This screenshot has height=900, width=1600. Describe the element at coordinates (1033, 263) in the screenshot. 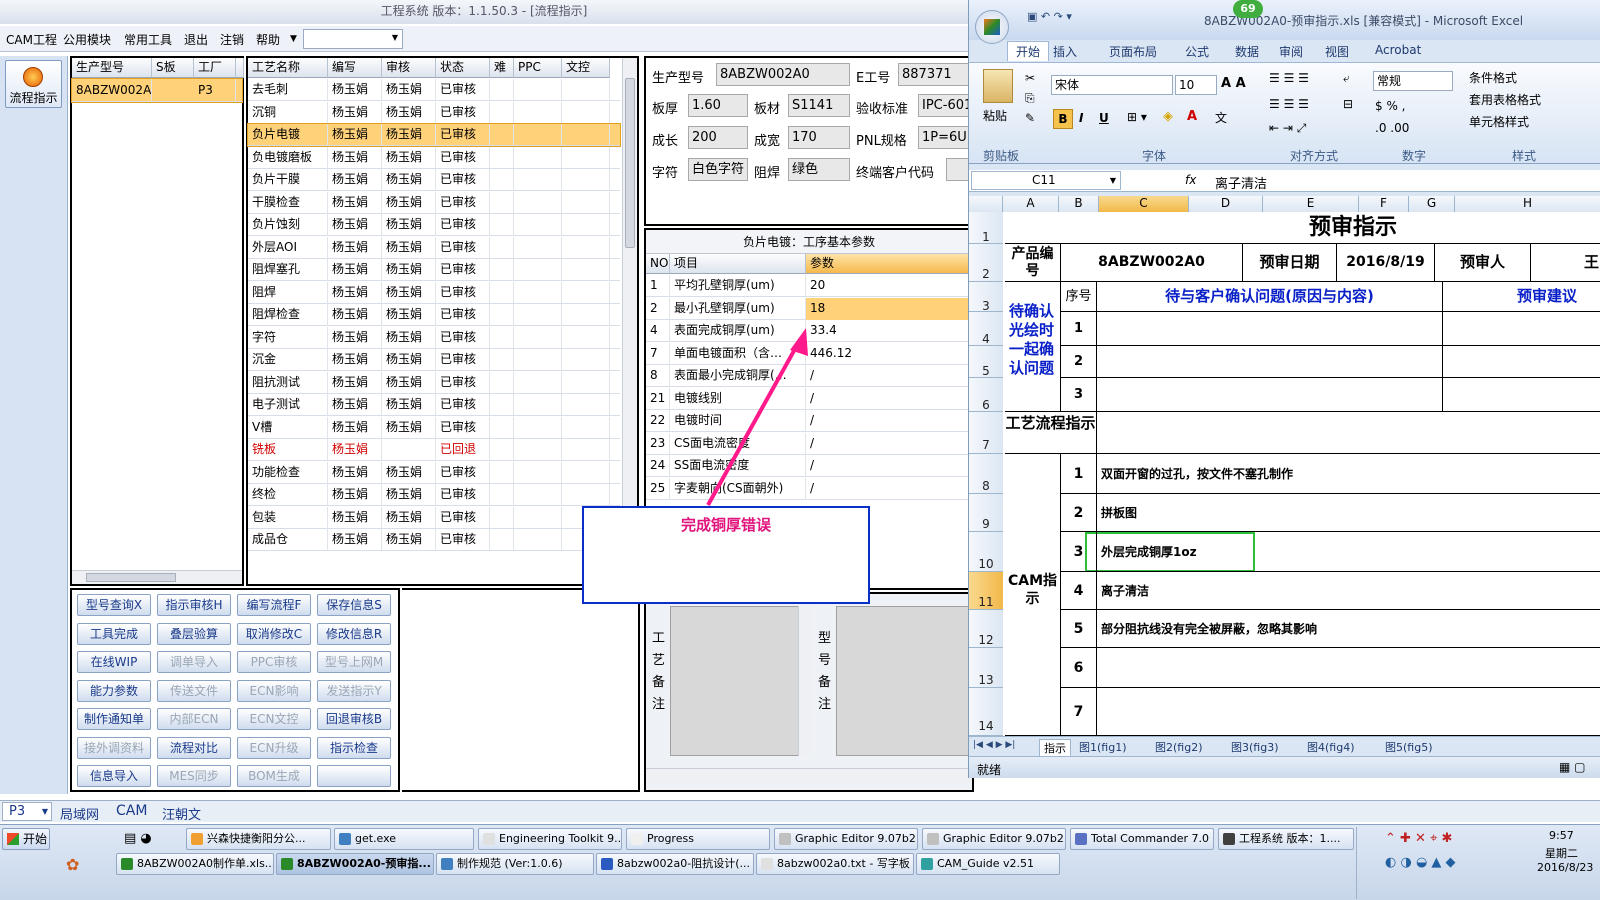

I see `product-label: 产品编号` at that location.